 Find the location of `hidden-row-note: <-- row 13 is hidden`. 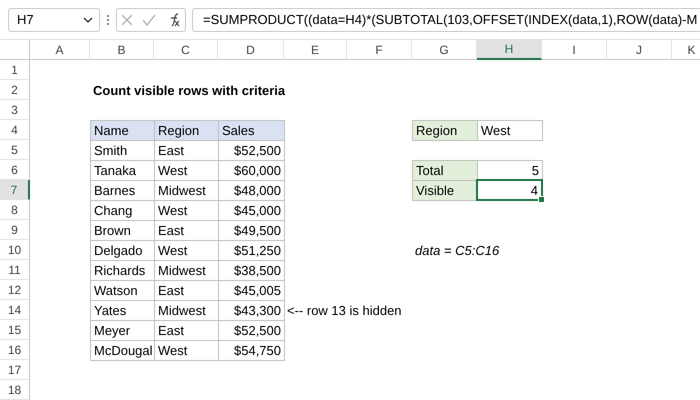

hidden-row-note: <-- row 13 is hidden is located at coordinates (344, 311).